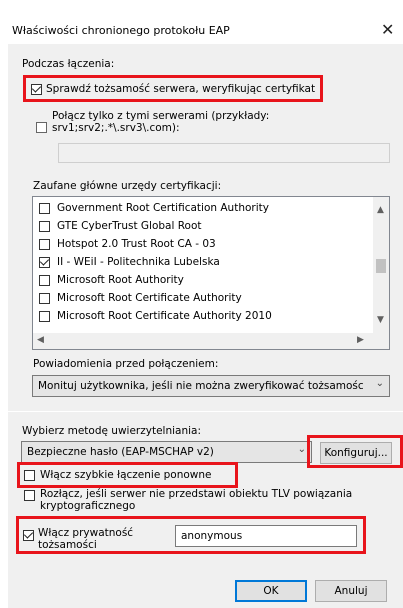 The width and height of the screenshot is (403, 608). I want to click on auth-method-dropdown: Bezpieczne hasło (EAP-MSCHAP v2) ⌄, so click(166, 452).